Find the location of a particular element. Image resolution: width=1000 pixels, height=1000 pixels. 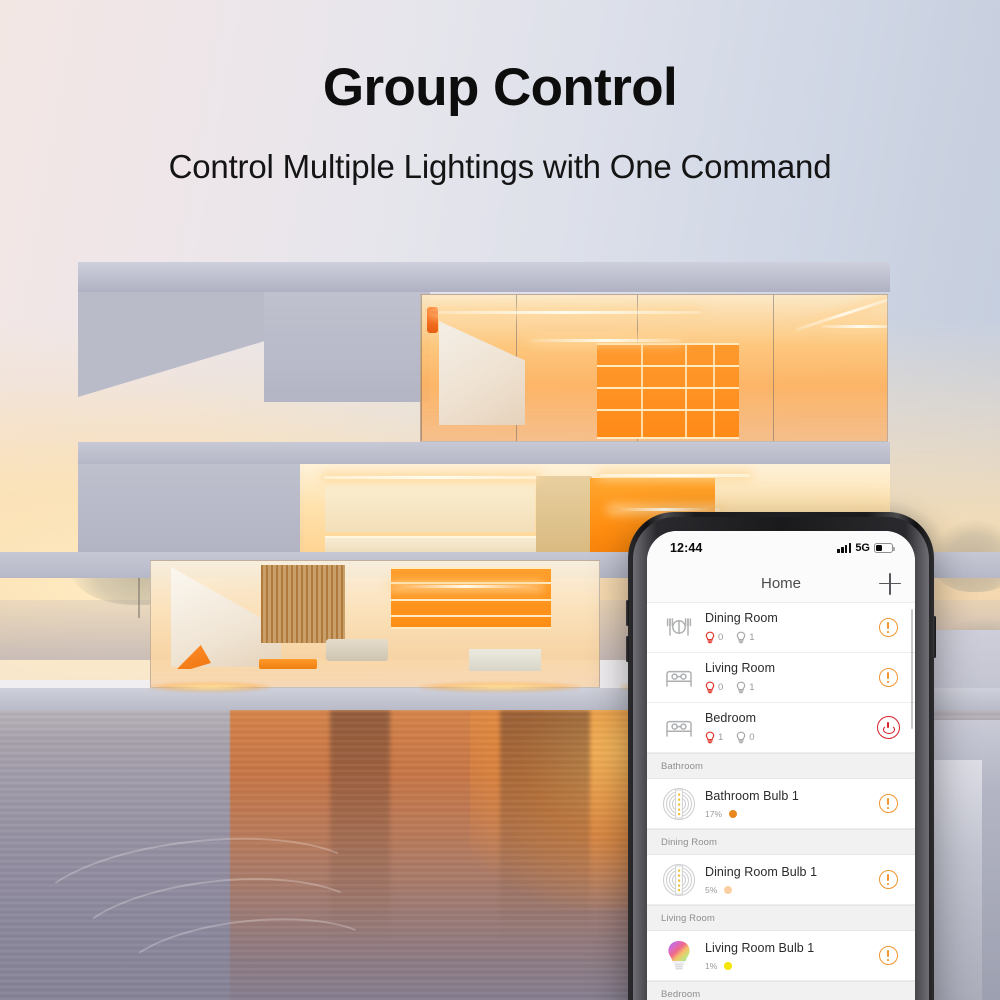

room-name: Bedroom is located at coordinates (731, 718).